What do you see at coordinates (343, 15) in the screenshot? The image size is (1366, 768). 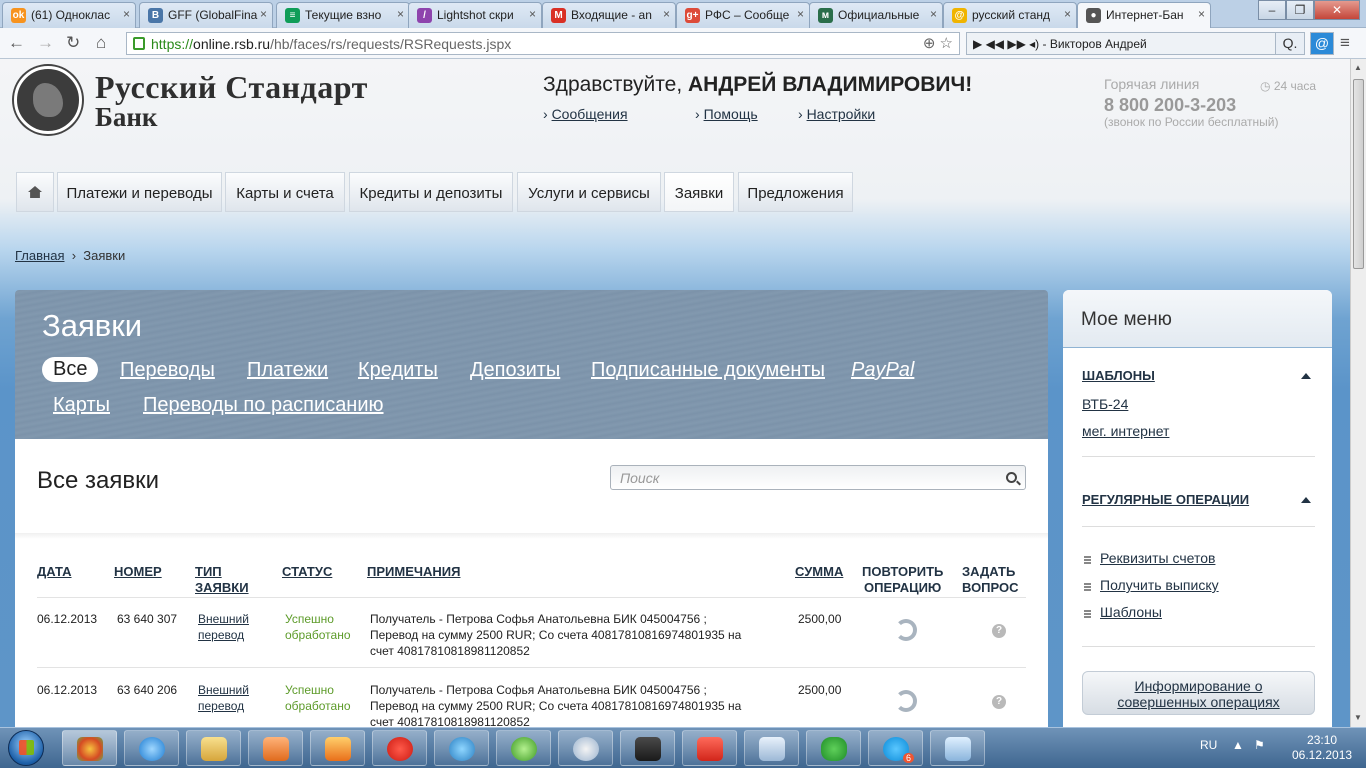 I see `browser-tab: ≡ Текущие взно ×` at bounding box center [343, 15].